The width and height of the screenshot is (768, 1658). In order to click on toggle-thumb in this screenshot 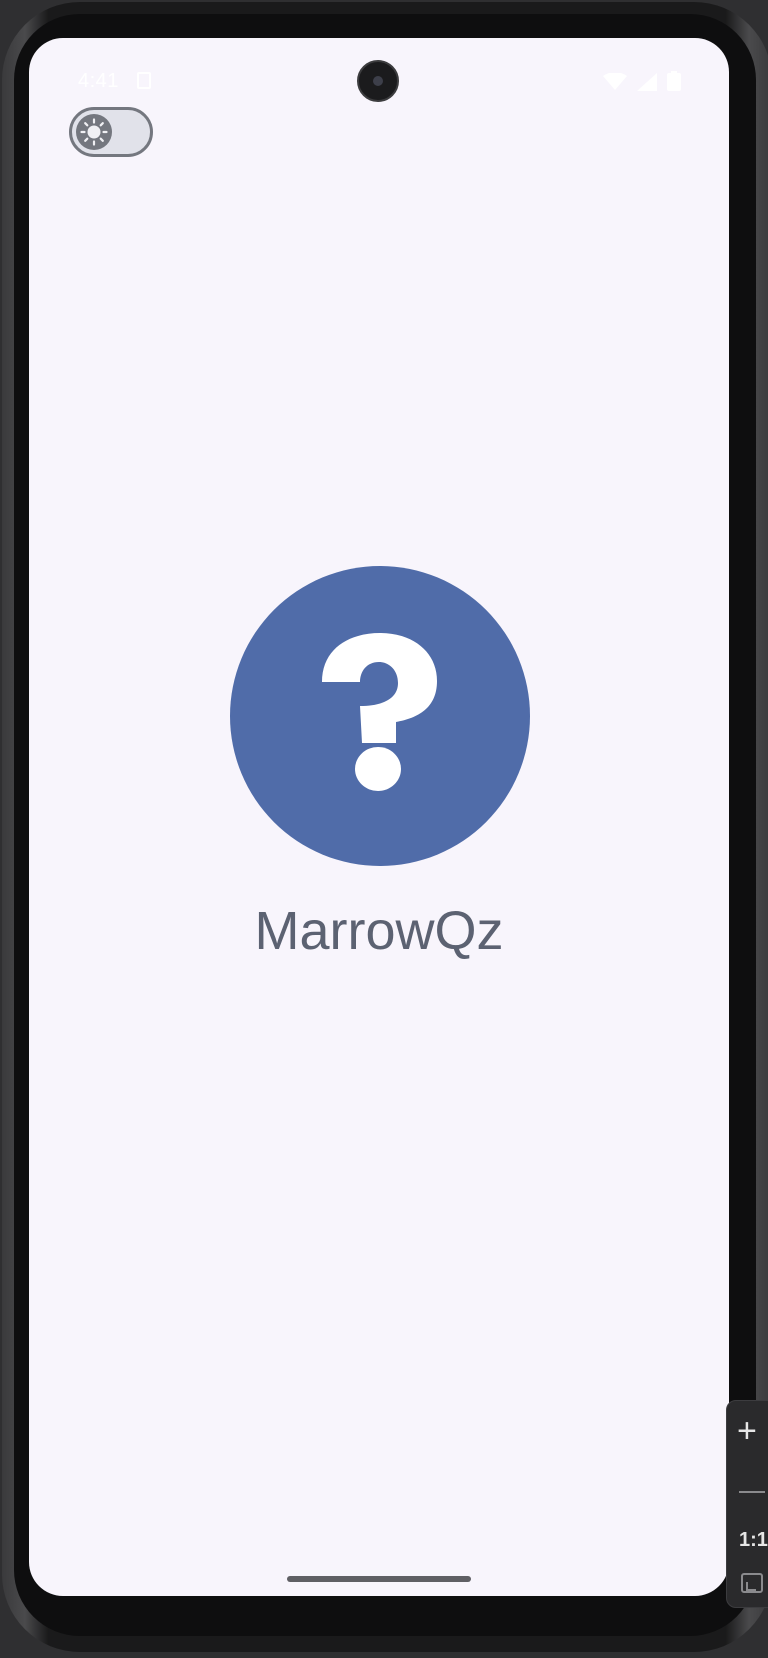, I will do `click(94, 132)`.